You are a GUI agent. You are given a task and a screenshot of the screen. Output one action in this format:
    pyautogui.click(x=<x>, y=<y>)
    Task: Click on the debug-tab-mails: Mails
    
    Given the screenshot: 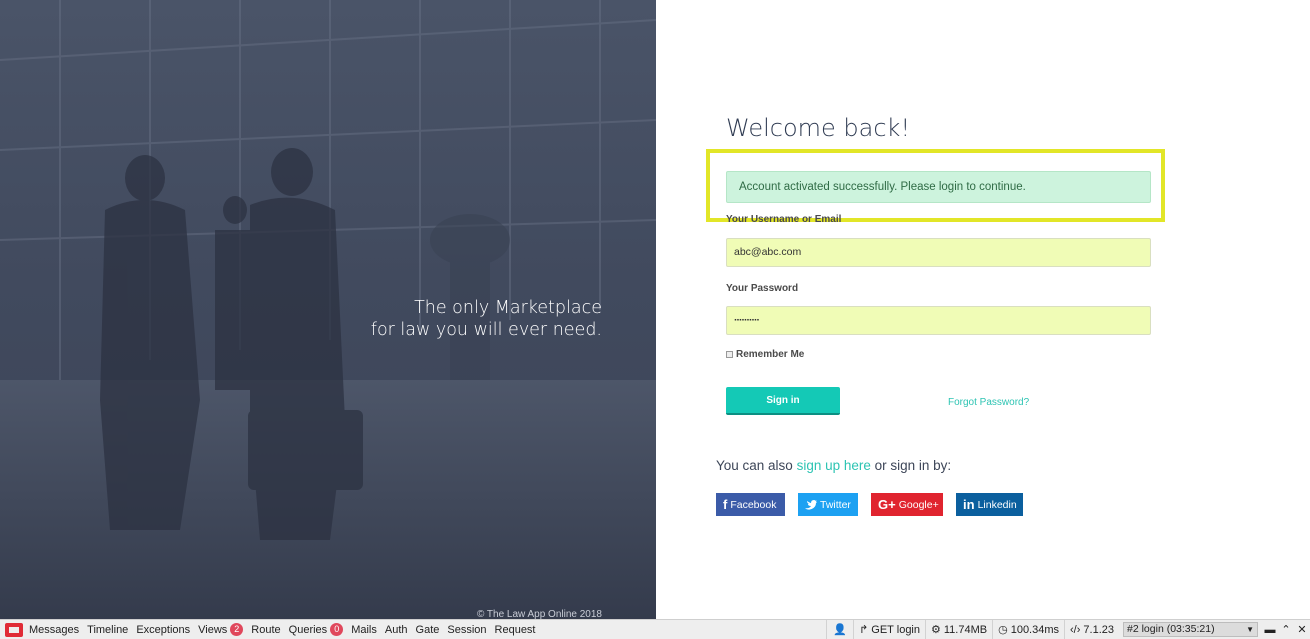 What is the action you would take?
    pyautogui.click(x=364, y=630)
    